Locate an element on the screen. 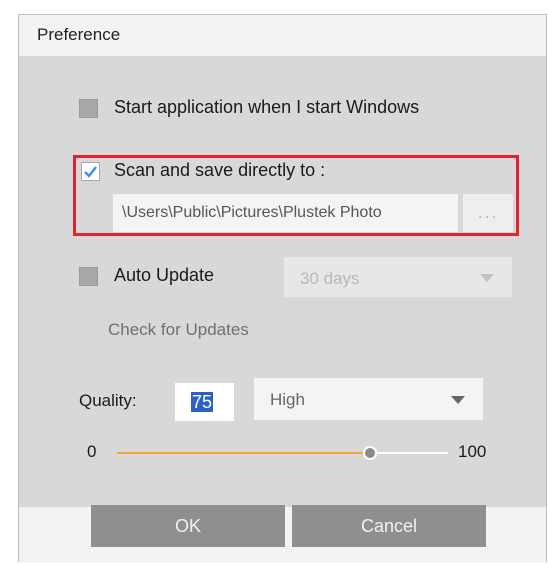  slider-max-label: 100 is located at coordinates (472, 451).